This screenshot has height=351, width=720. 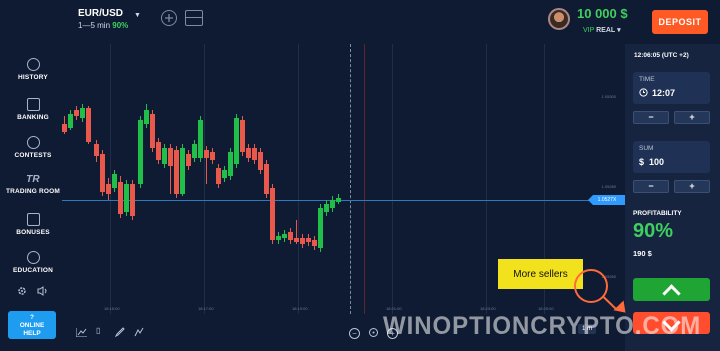 I want to click on x-axis-label: 18:17:00, so click(x=206, y=308).